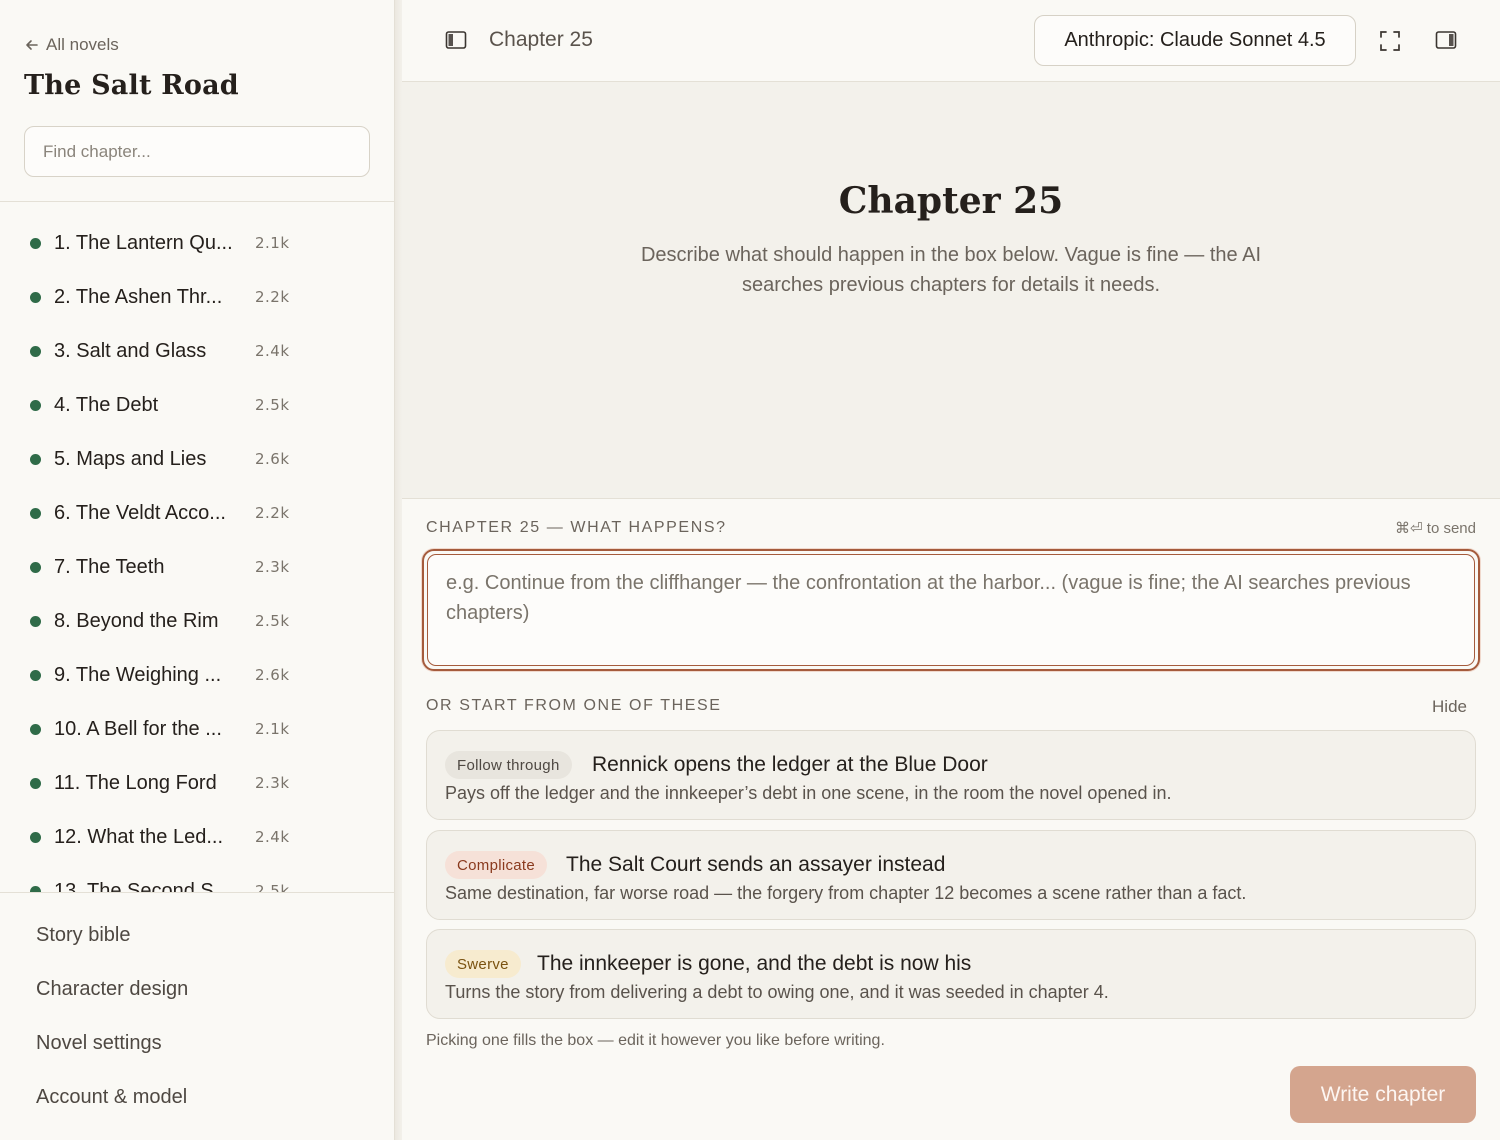 This screenshot has height=1140, width=1500. Describe the element at coordinates (130, 458) in the screenshot. I see `chapter-title: 5. Maps and Lies` at that location.